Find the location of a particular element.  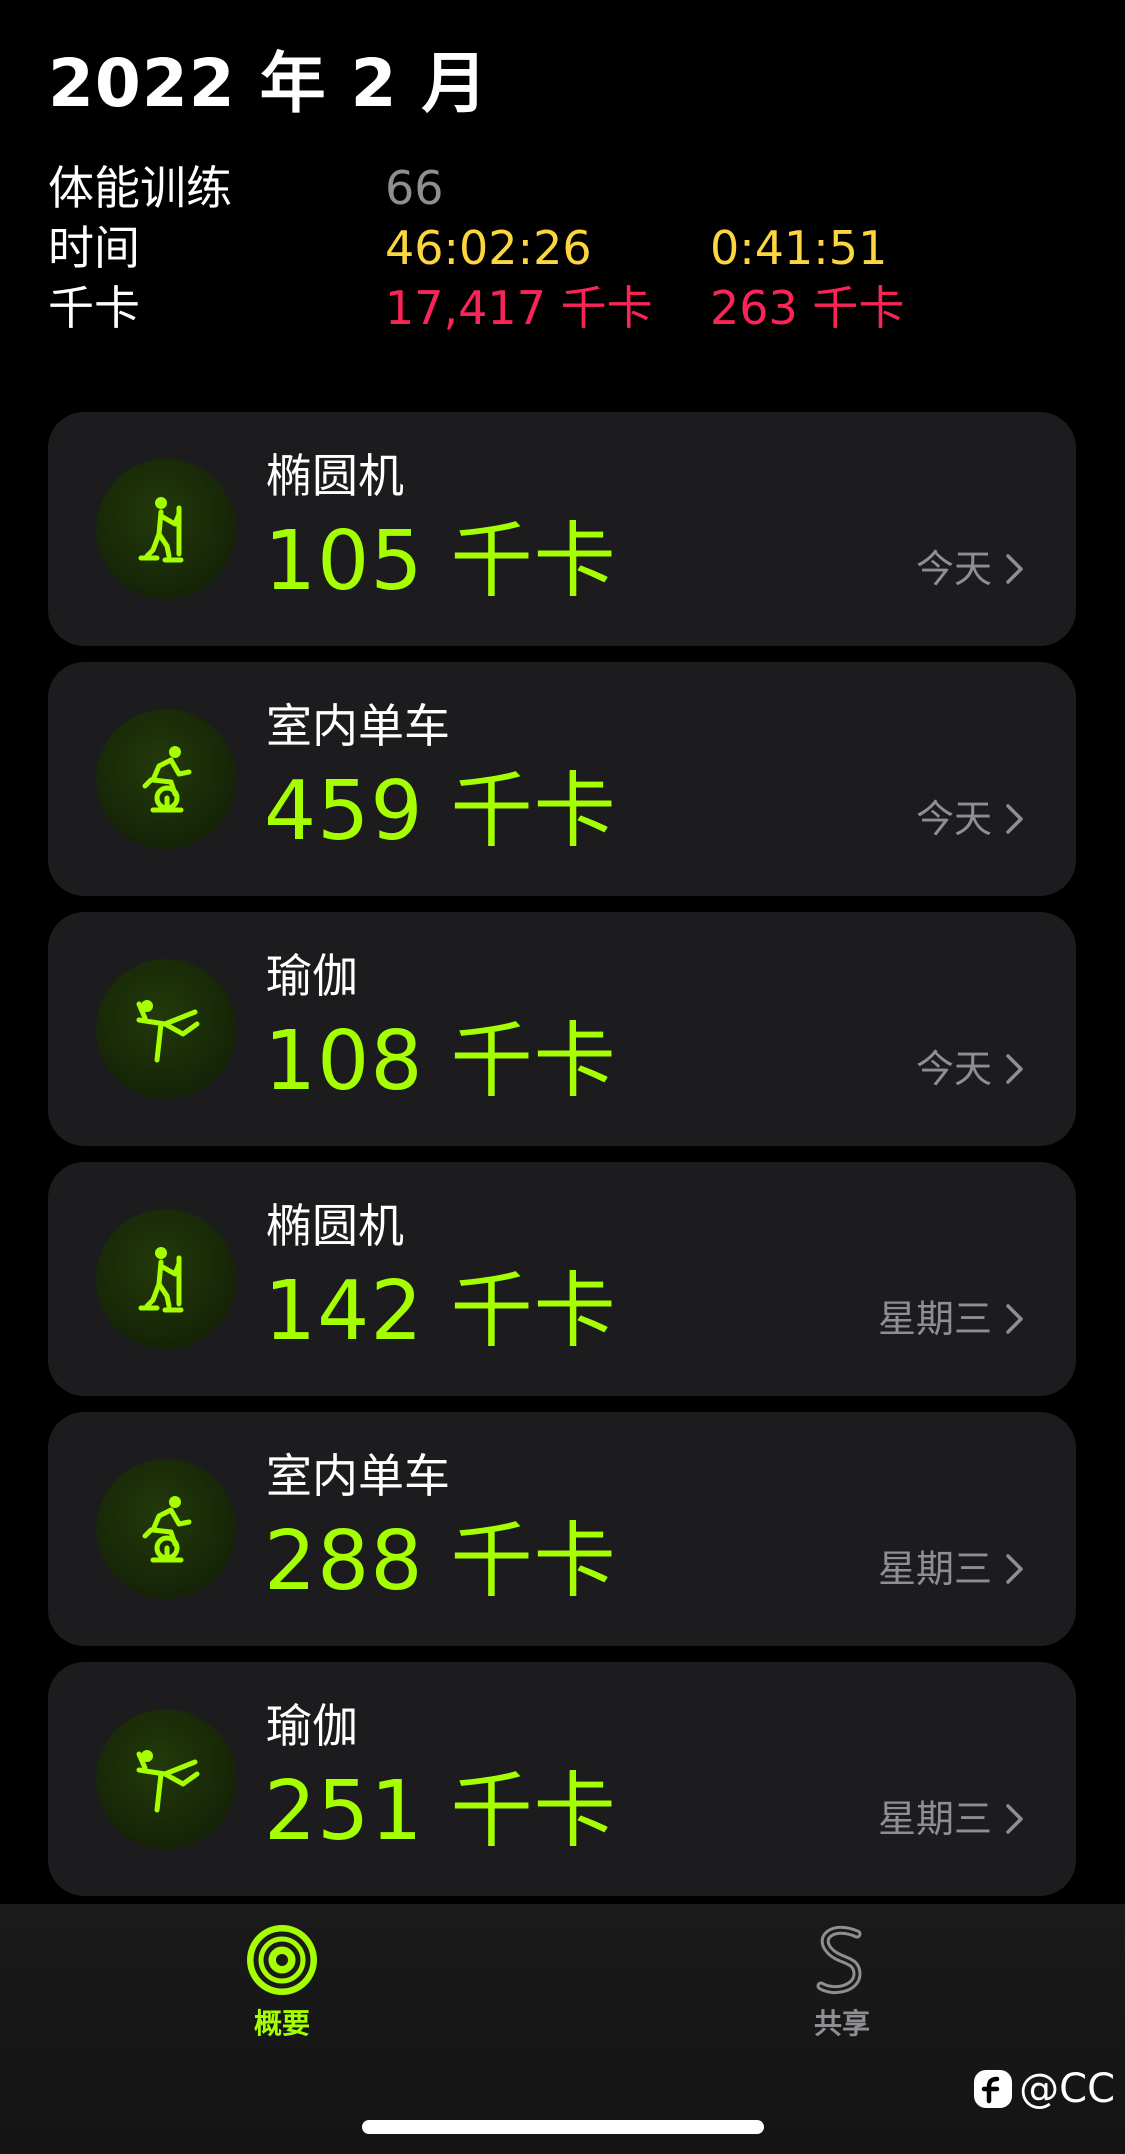

sharing-icon is located at coordinates (839, 1959).